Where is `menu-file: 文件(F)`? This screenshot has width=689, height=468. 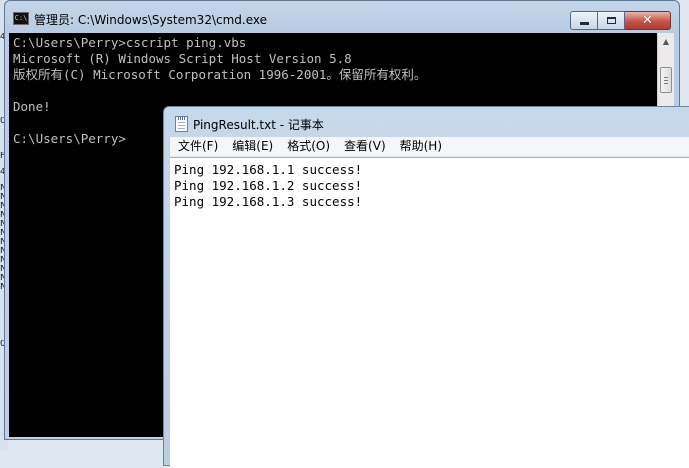 menu-file: 文件(F) is located at coordinates (198, 146).